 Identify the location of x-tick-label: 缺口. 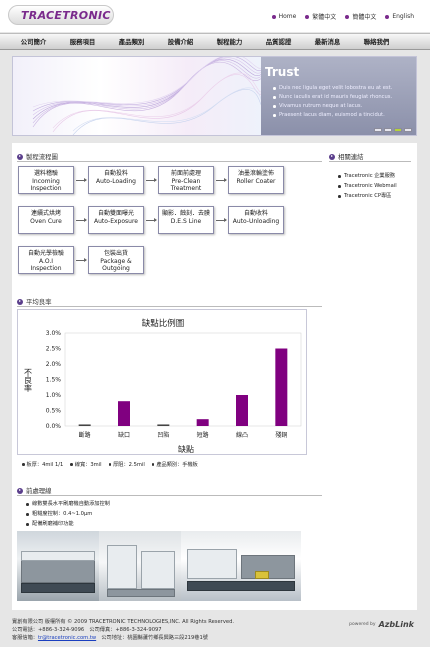
(124, 435).